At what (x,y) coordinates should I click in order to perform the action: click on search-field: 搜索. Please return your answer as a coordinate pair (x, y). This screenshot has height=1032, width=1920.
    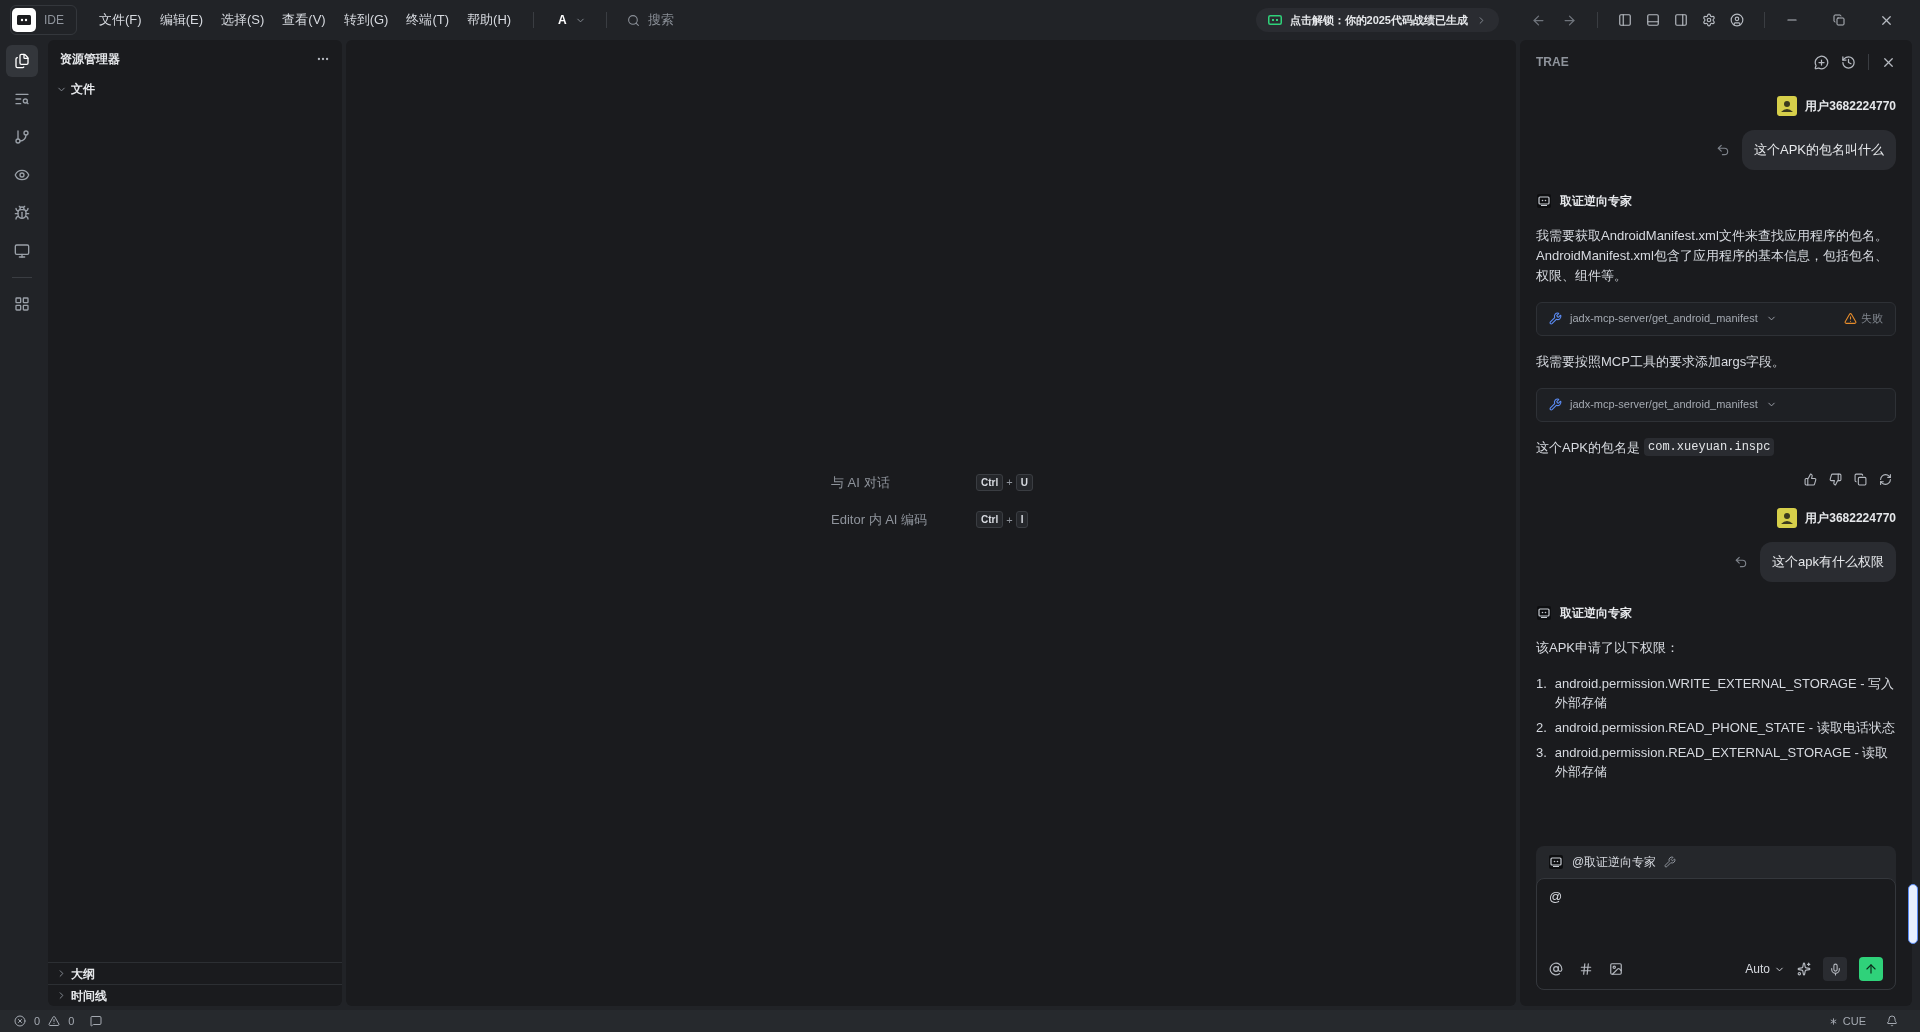
    Looking at the image, I should click on (650, 20).